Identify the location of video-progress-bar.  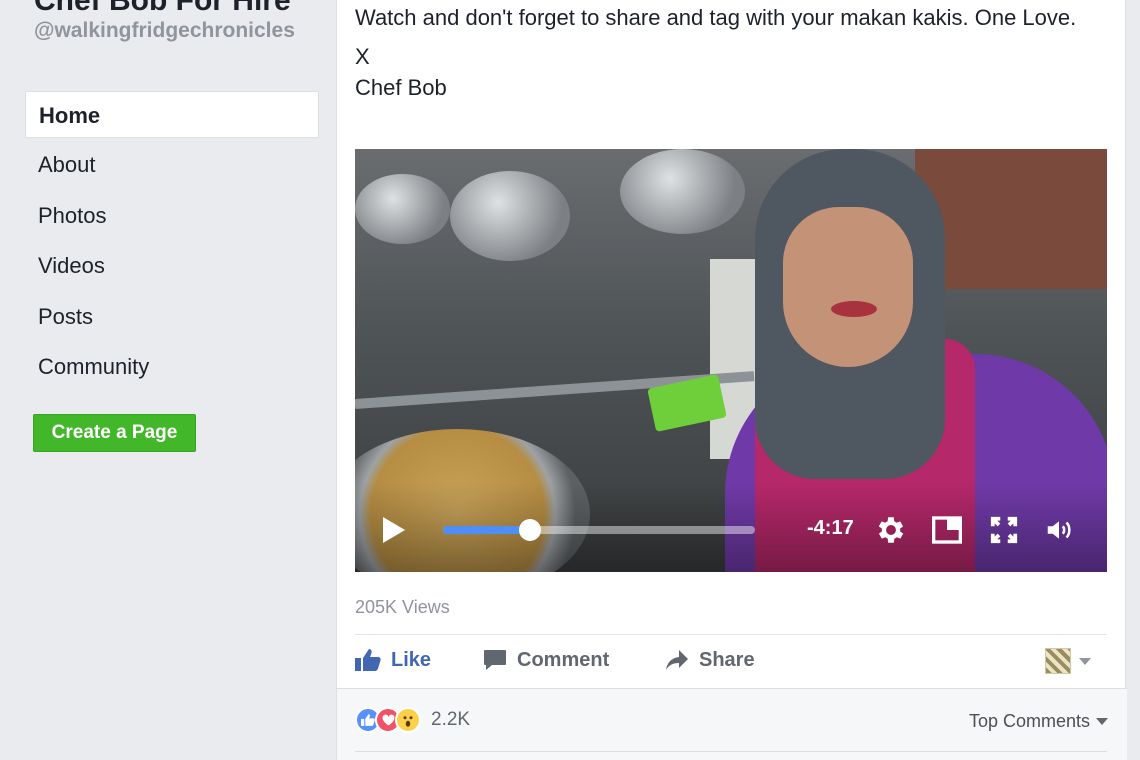
(599, 530).